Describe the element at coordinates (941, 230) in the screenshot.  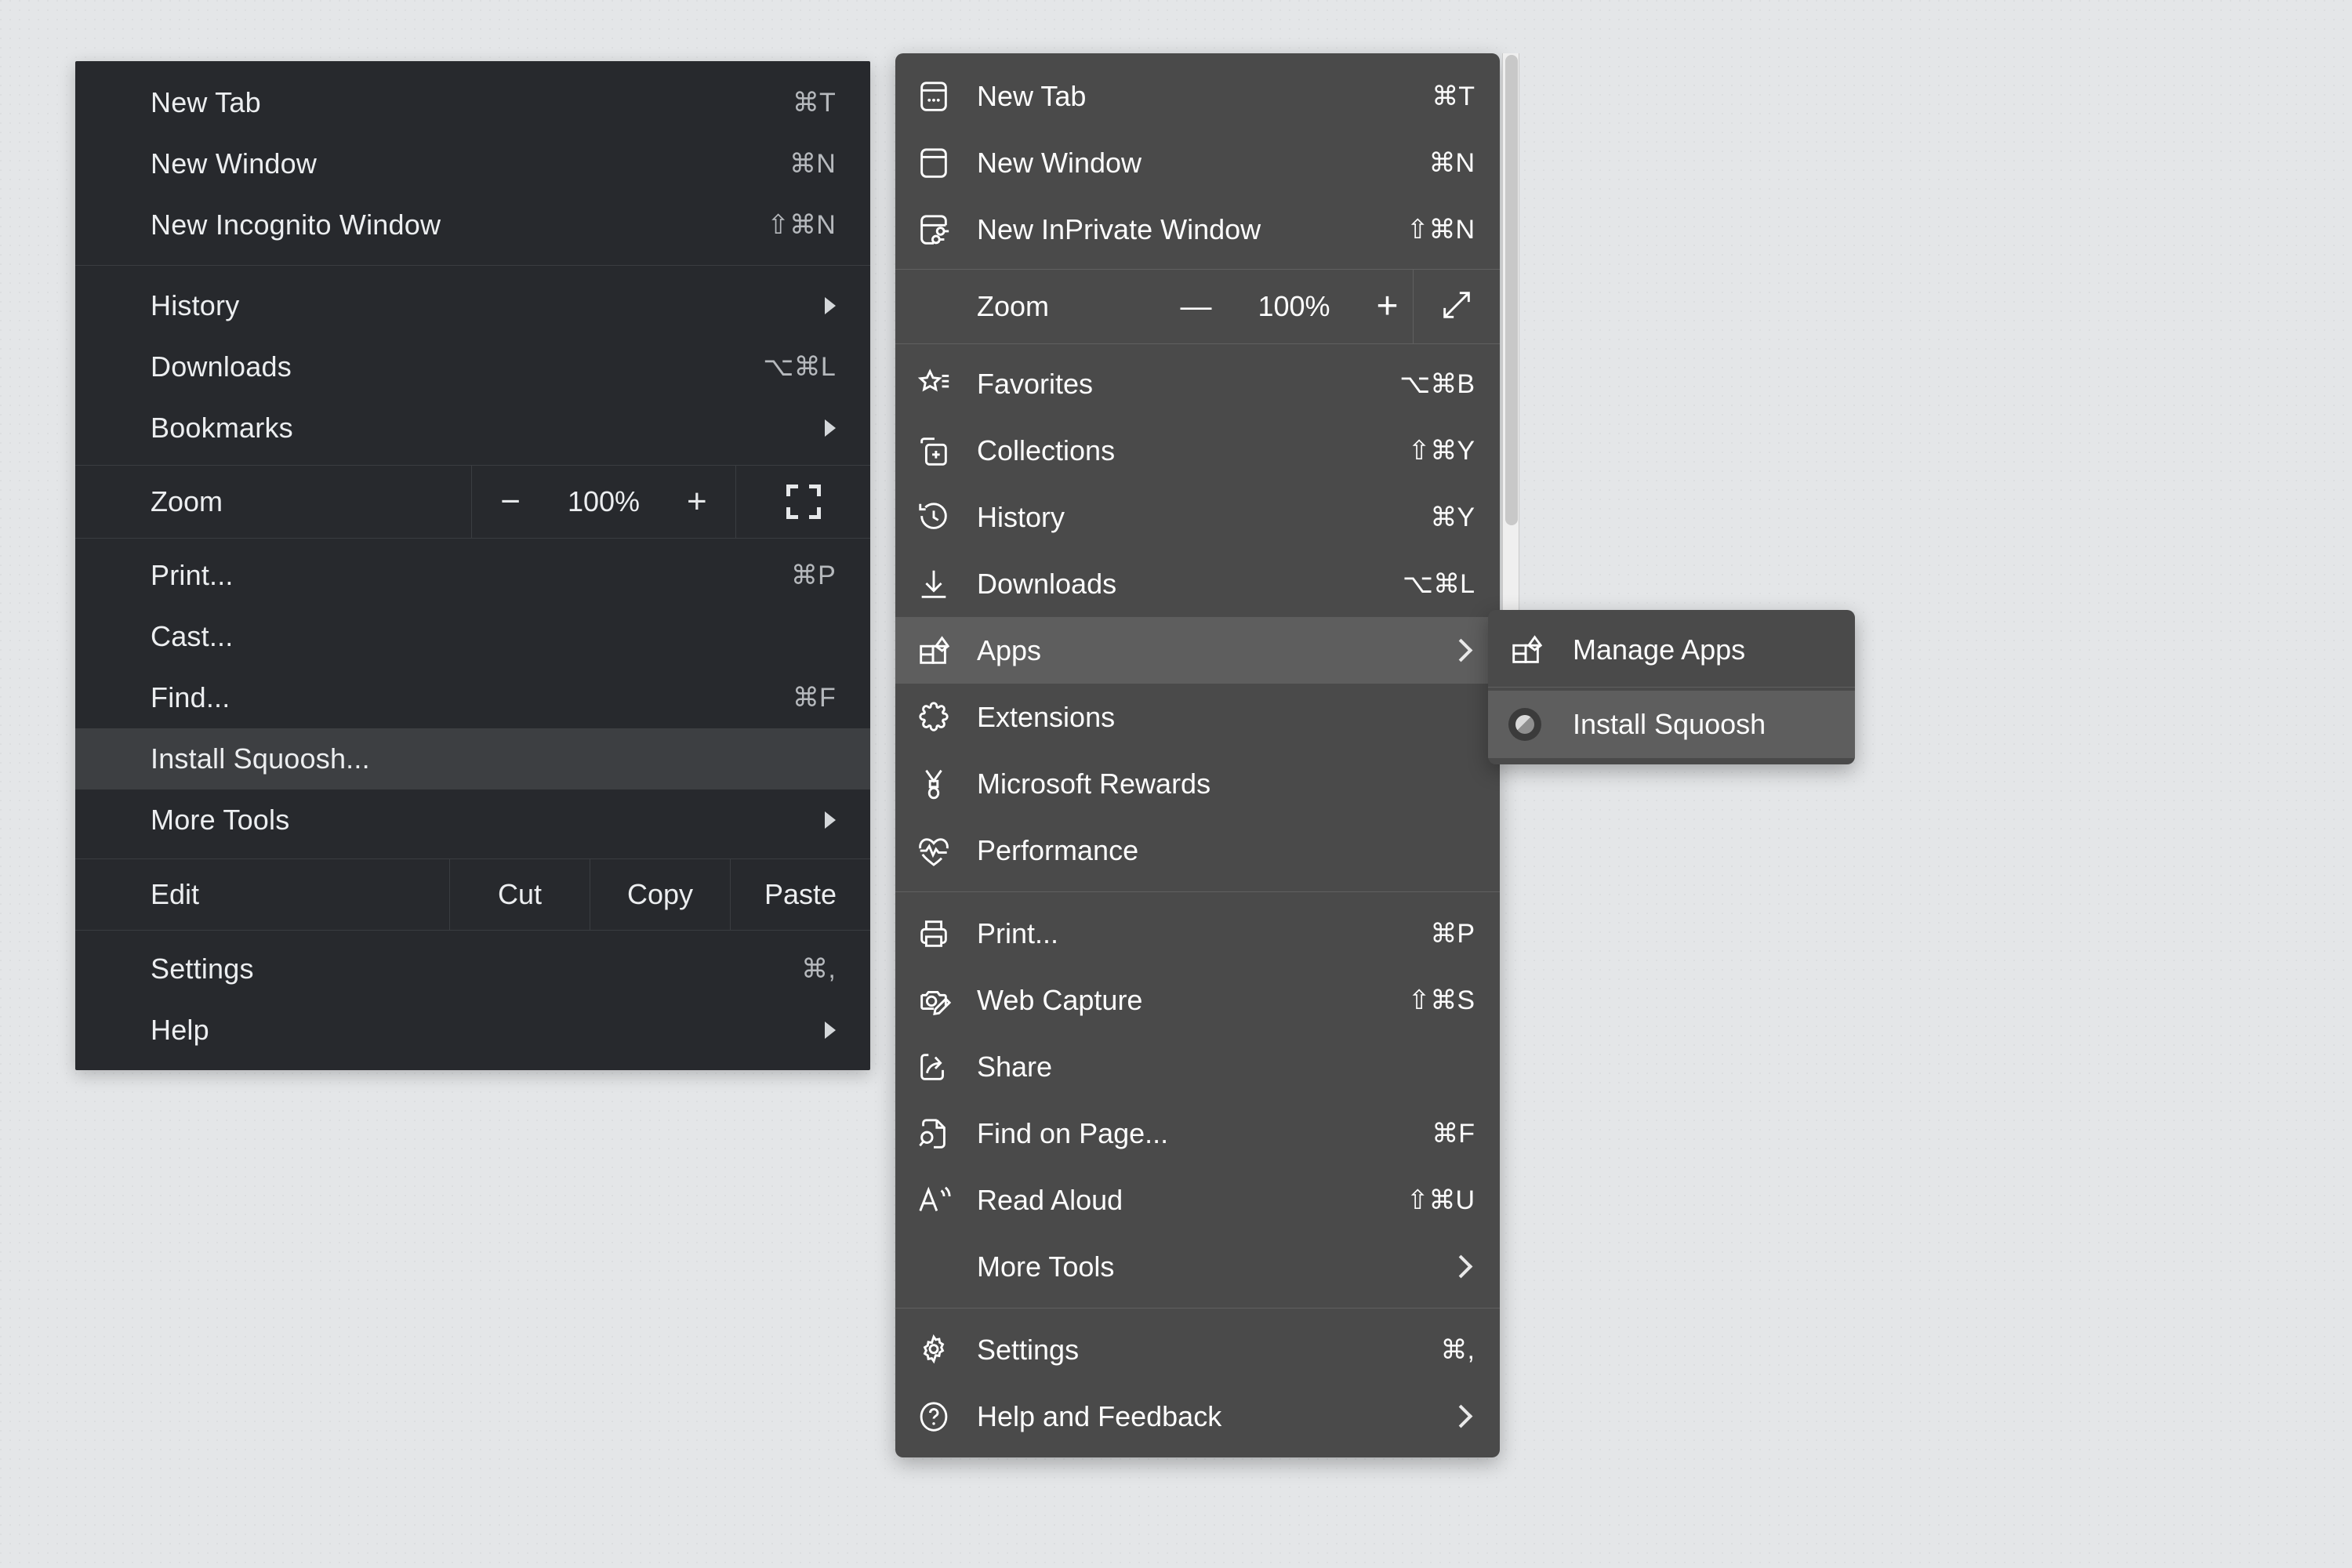
I see `inprivate-window-icon` at that location.